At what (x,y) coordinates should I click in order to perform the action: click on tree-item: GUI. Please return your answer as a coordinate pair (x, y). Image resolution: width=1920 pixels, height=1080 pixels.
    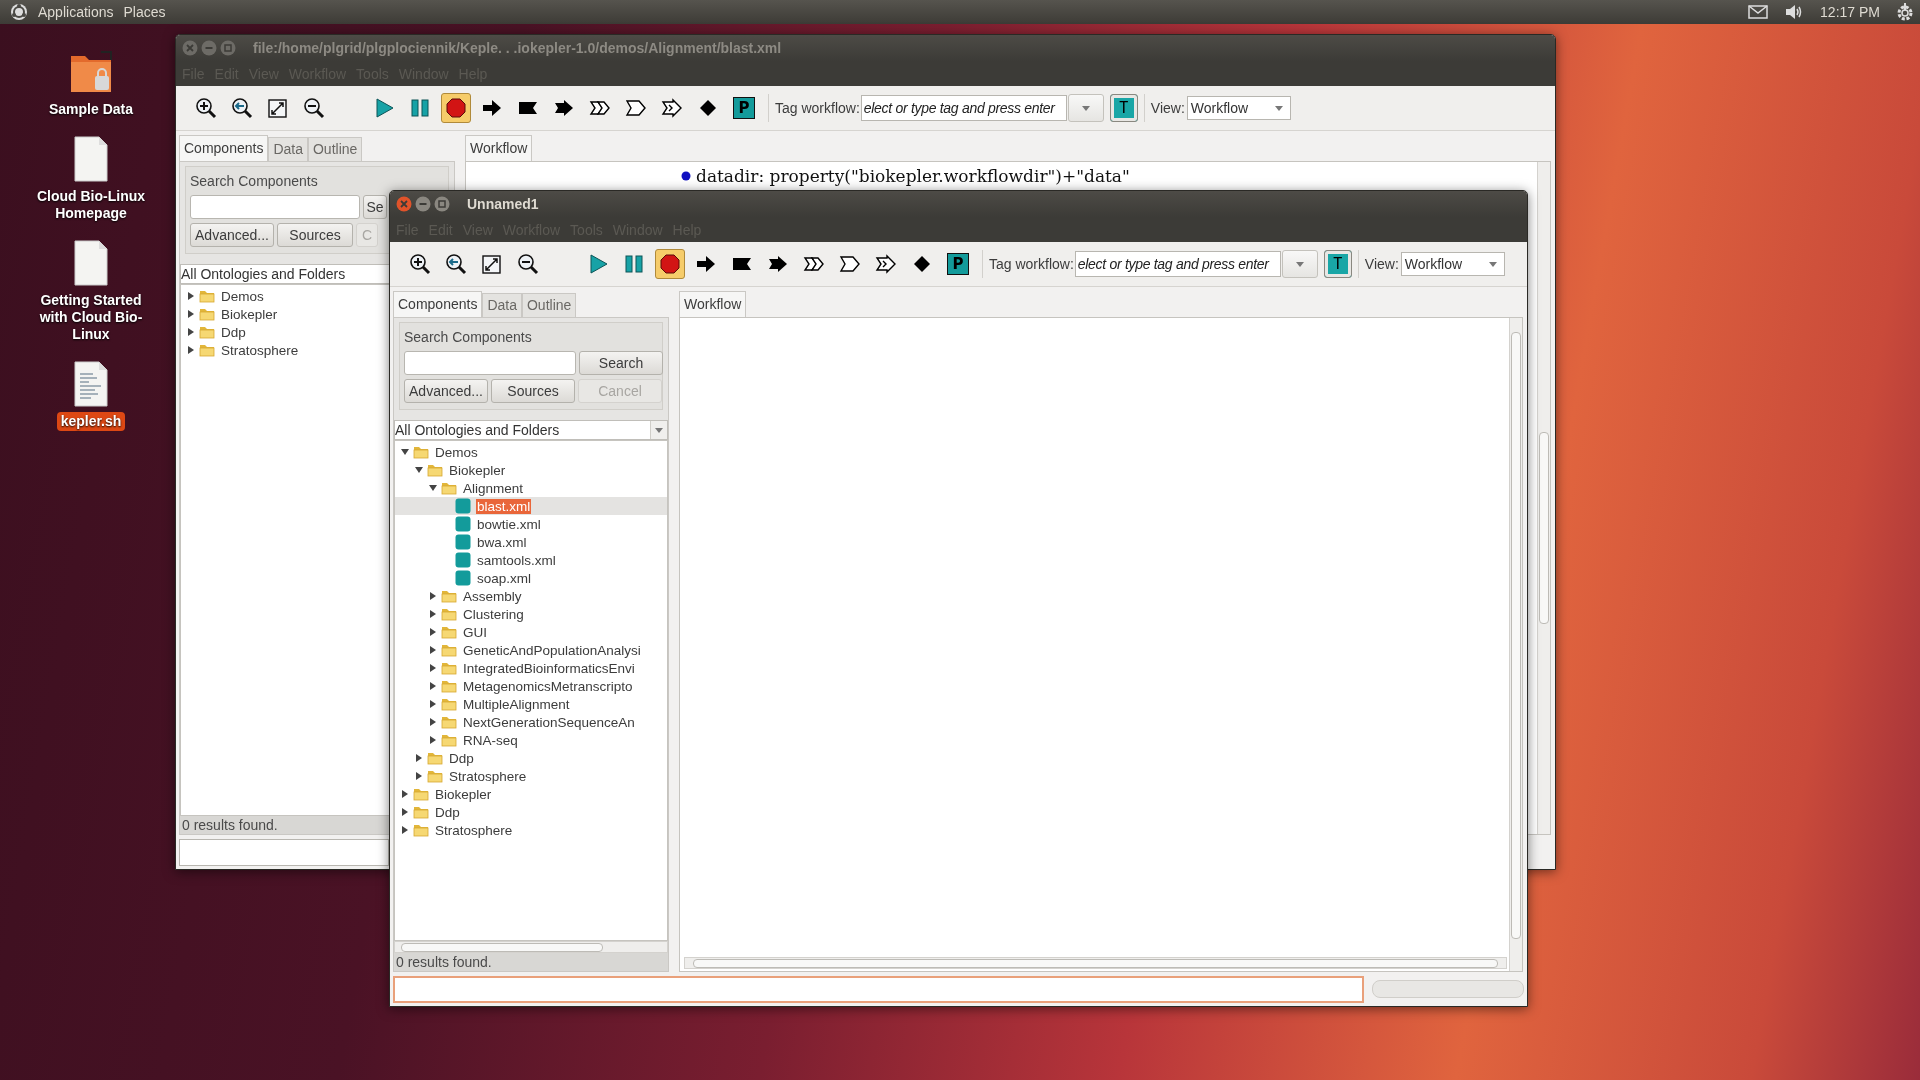
    Looking at the image, I should click on (475, 632).